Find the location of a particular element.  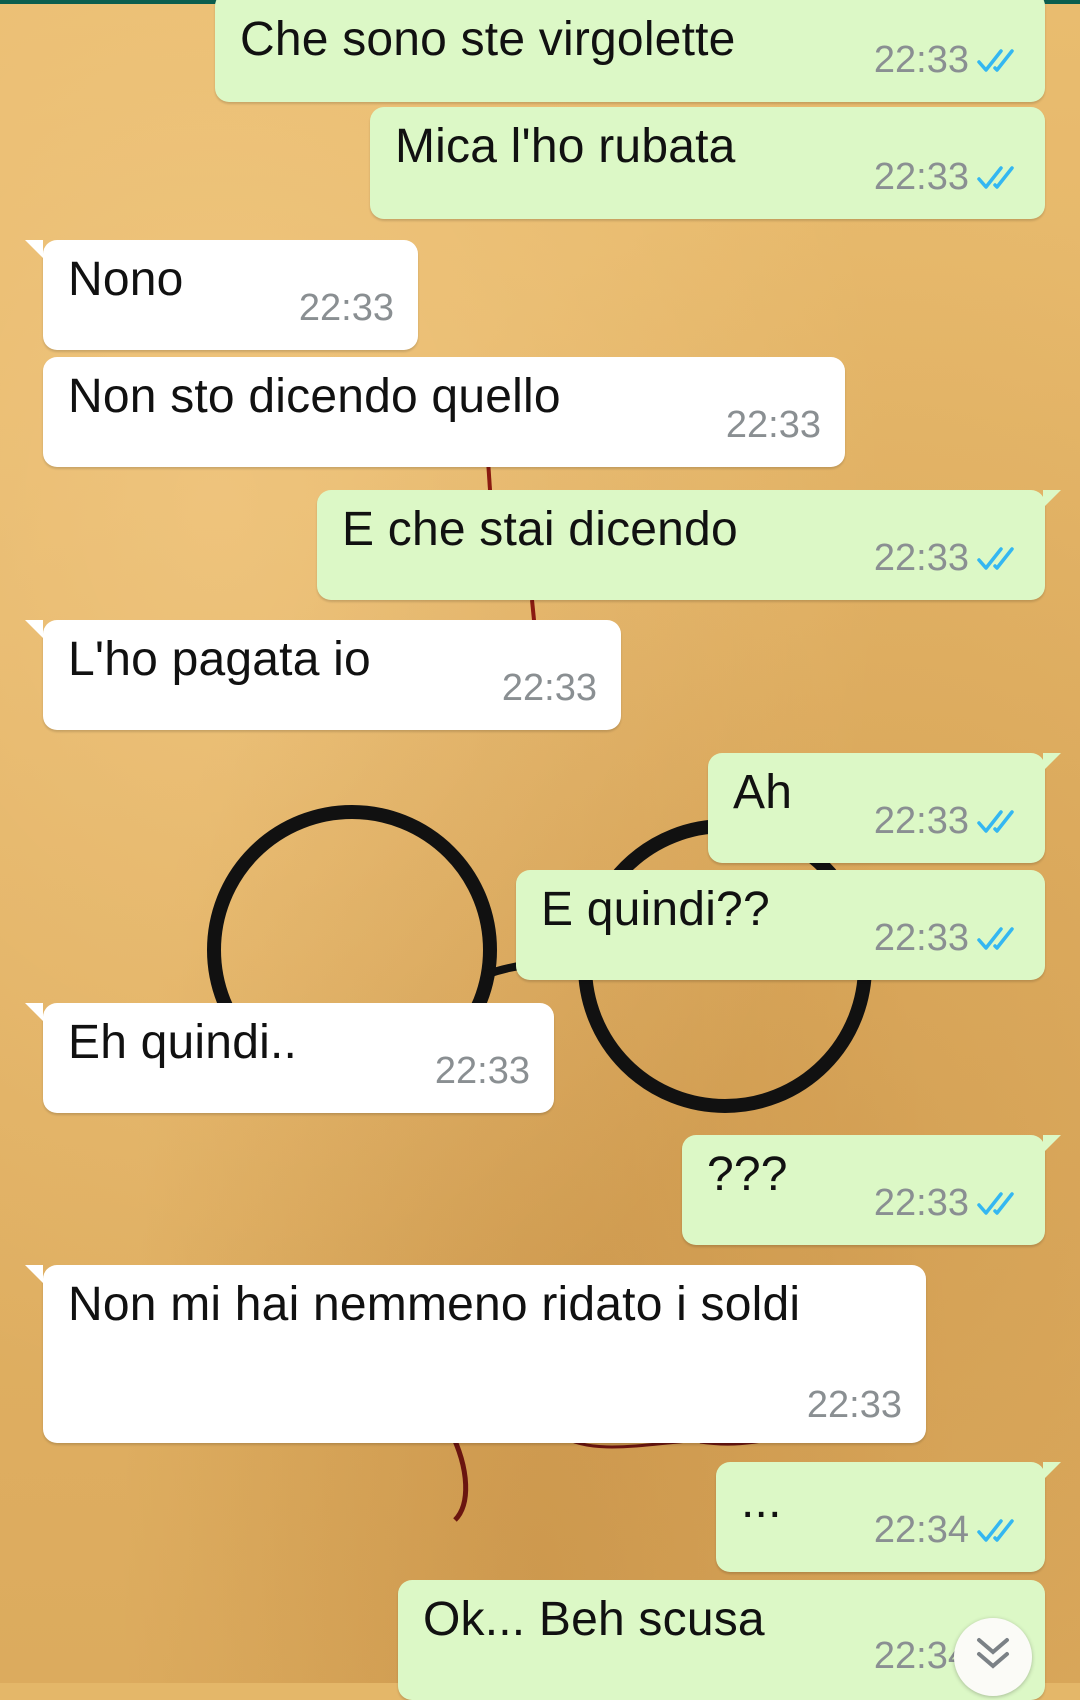

incoming-message-bubble: Non sto dicendo quello 22:33 is located at coordinates (444, 412).